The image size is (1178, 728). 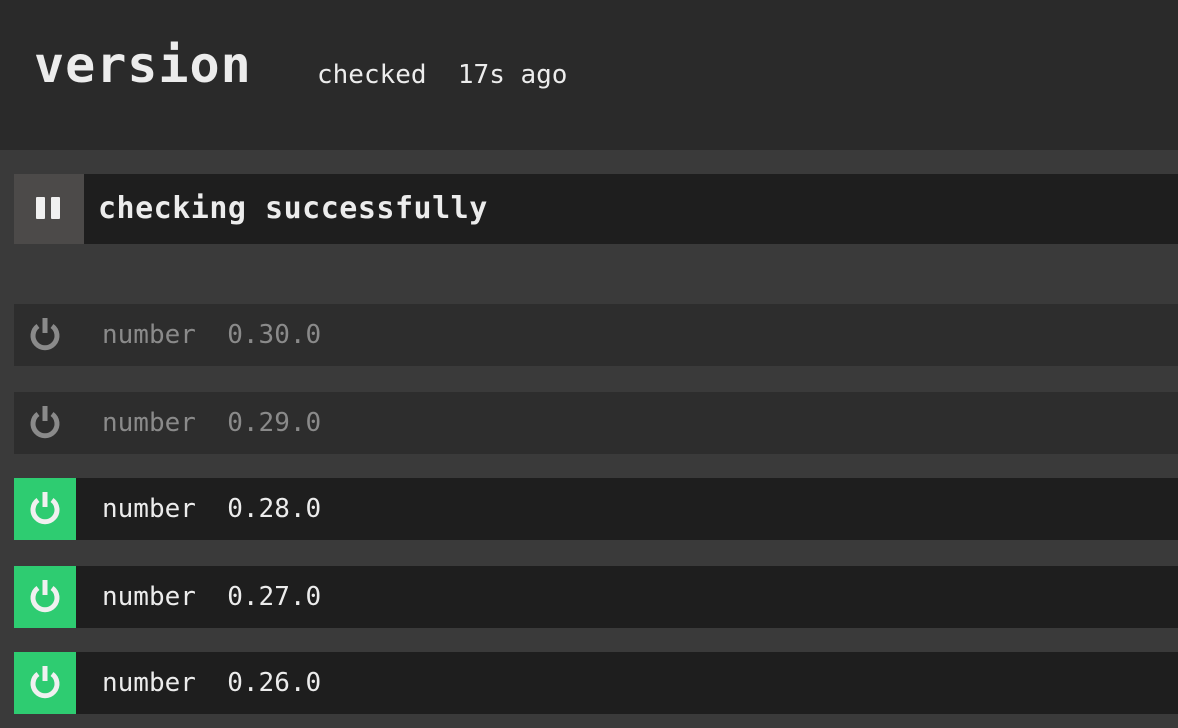 What do you see at coordinates (596, 335) in the screenshot?
I see `version-row: number 0.30.0` at bounding box center [596, 335].